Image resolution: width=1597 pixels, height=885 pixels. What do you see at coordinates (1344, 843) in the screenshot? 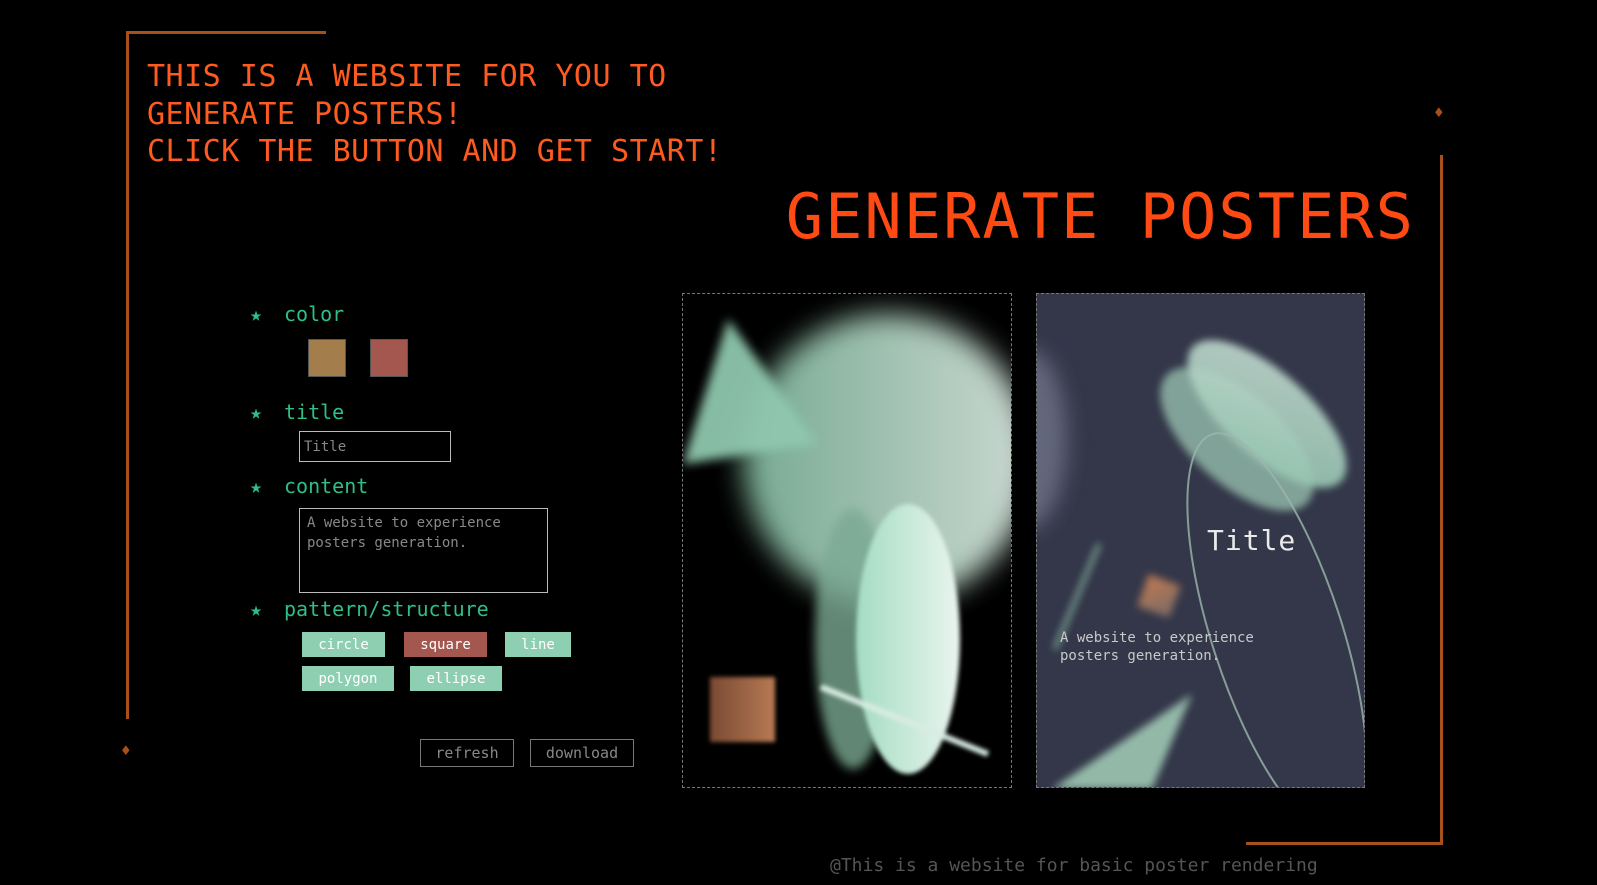
I see `frame-line-bottom-right` at bounding box center [1344, 843].